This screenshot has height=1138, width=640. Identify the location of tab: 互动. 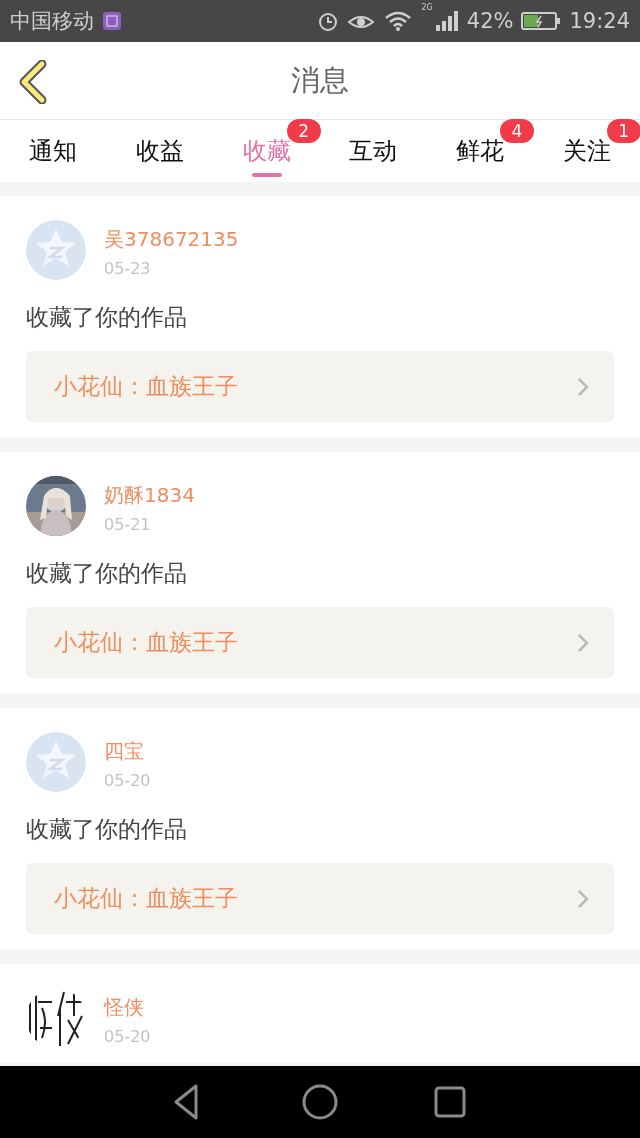
(373, 151).